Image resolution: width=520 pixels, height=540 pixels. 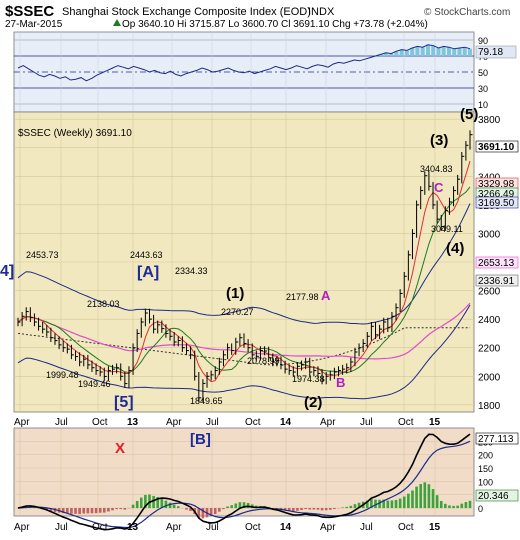 I want to click on x-tick-label: 15, so click(x=435, y=527).